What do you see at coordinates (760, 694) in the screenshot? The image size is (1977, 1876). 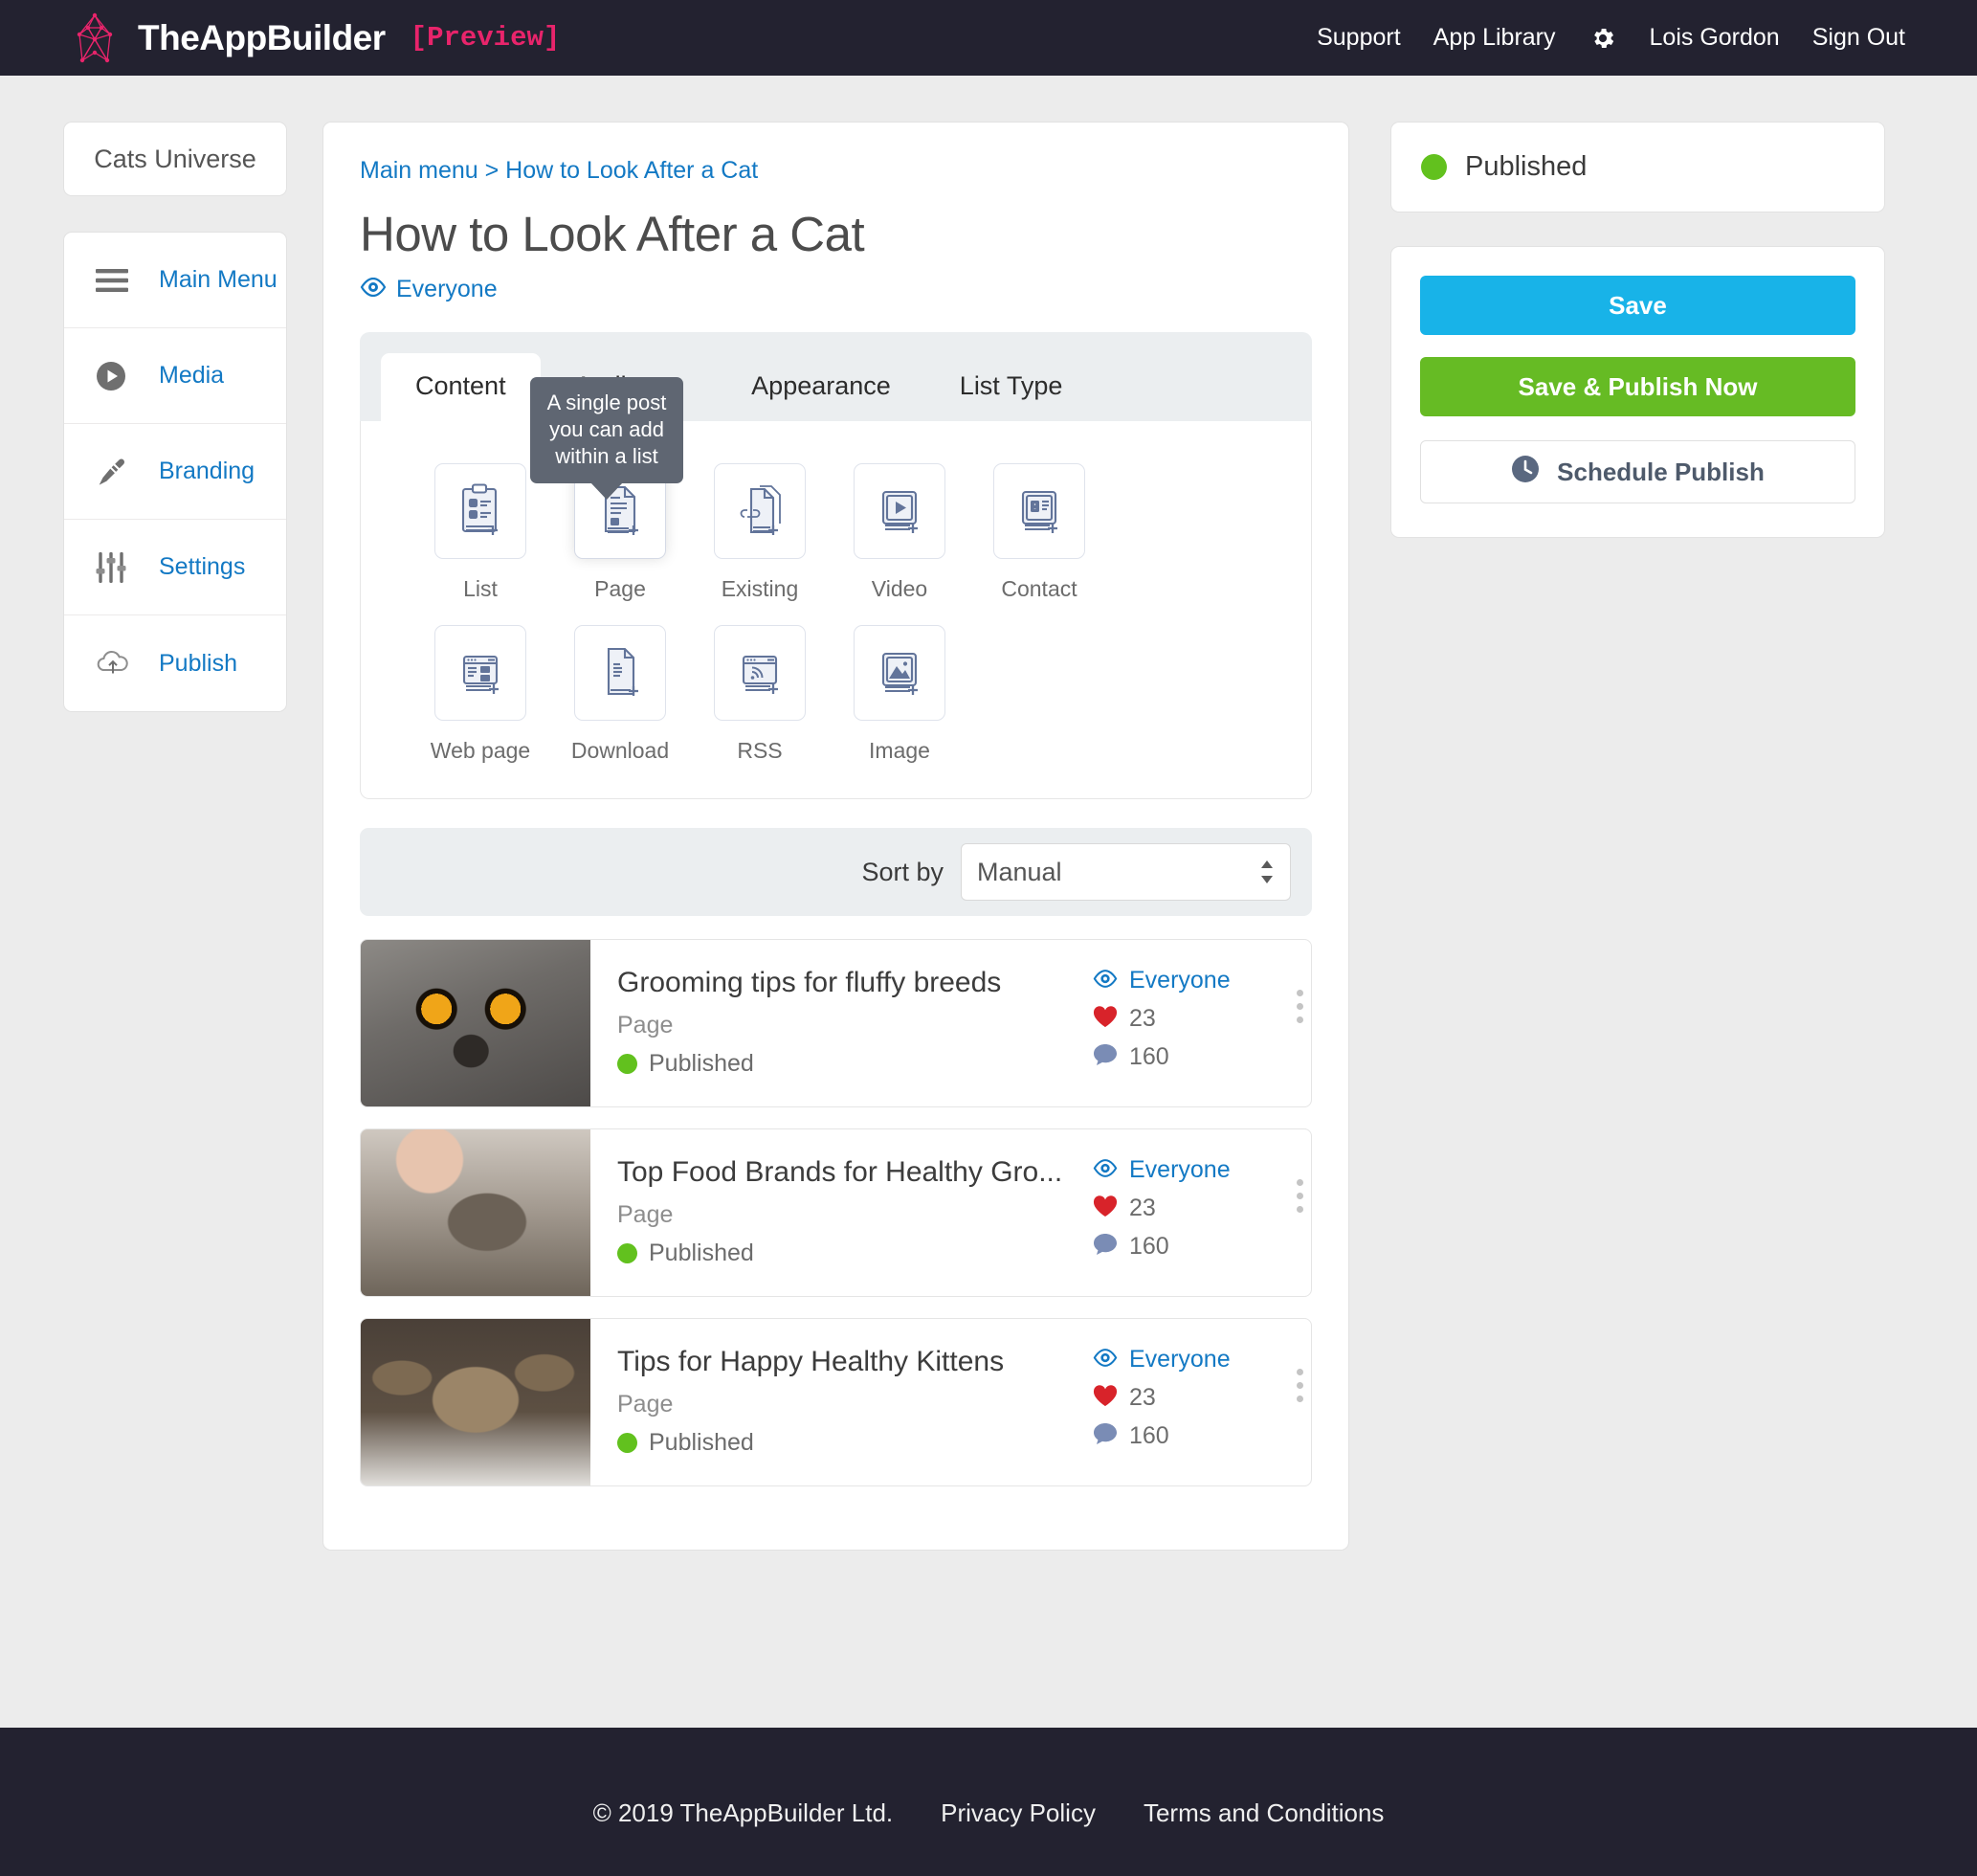 I see `content-type-rss: RSS` at bounding box center [760, 694].